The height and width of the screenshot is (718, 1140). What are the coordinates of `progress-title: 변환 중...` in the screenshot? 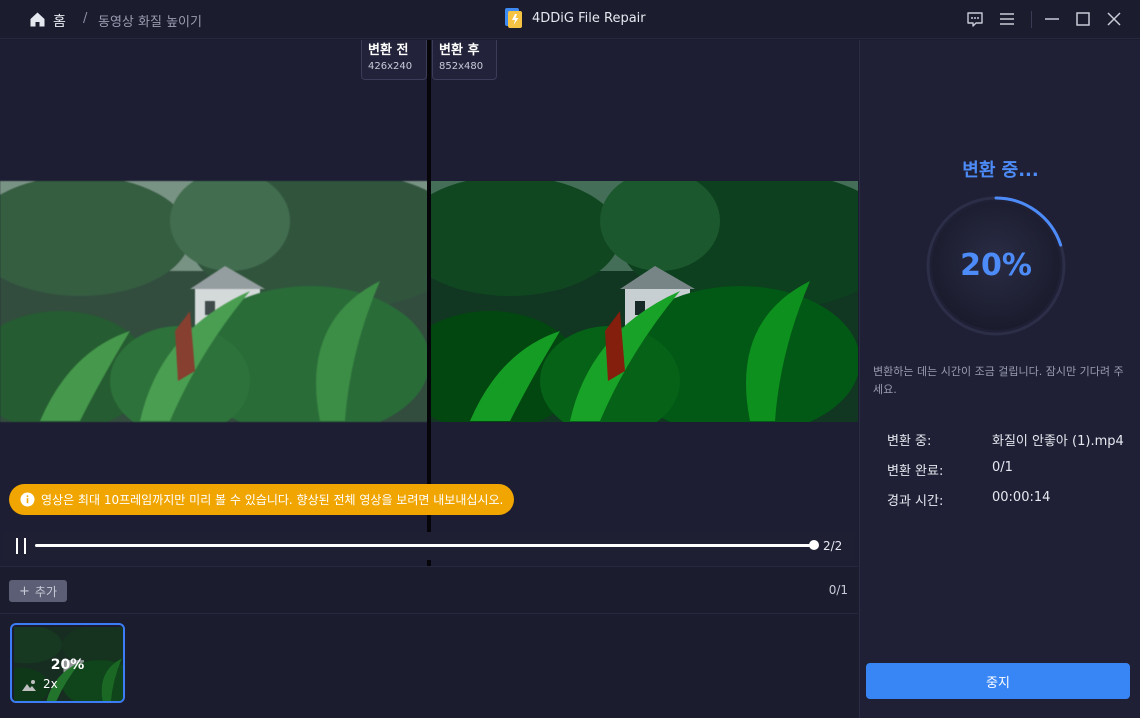 It's located at (1000, 170).